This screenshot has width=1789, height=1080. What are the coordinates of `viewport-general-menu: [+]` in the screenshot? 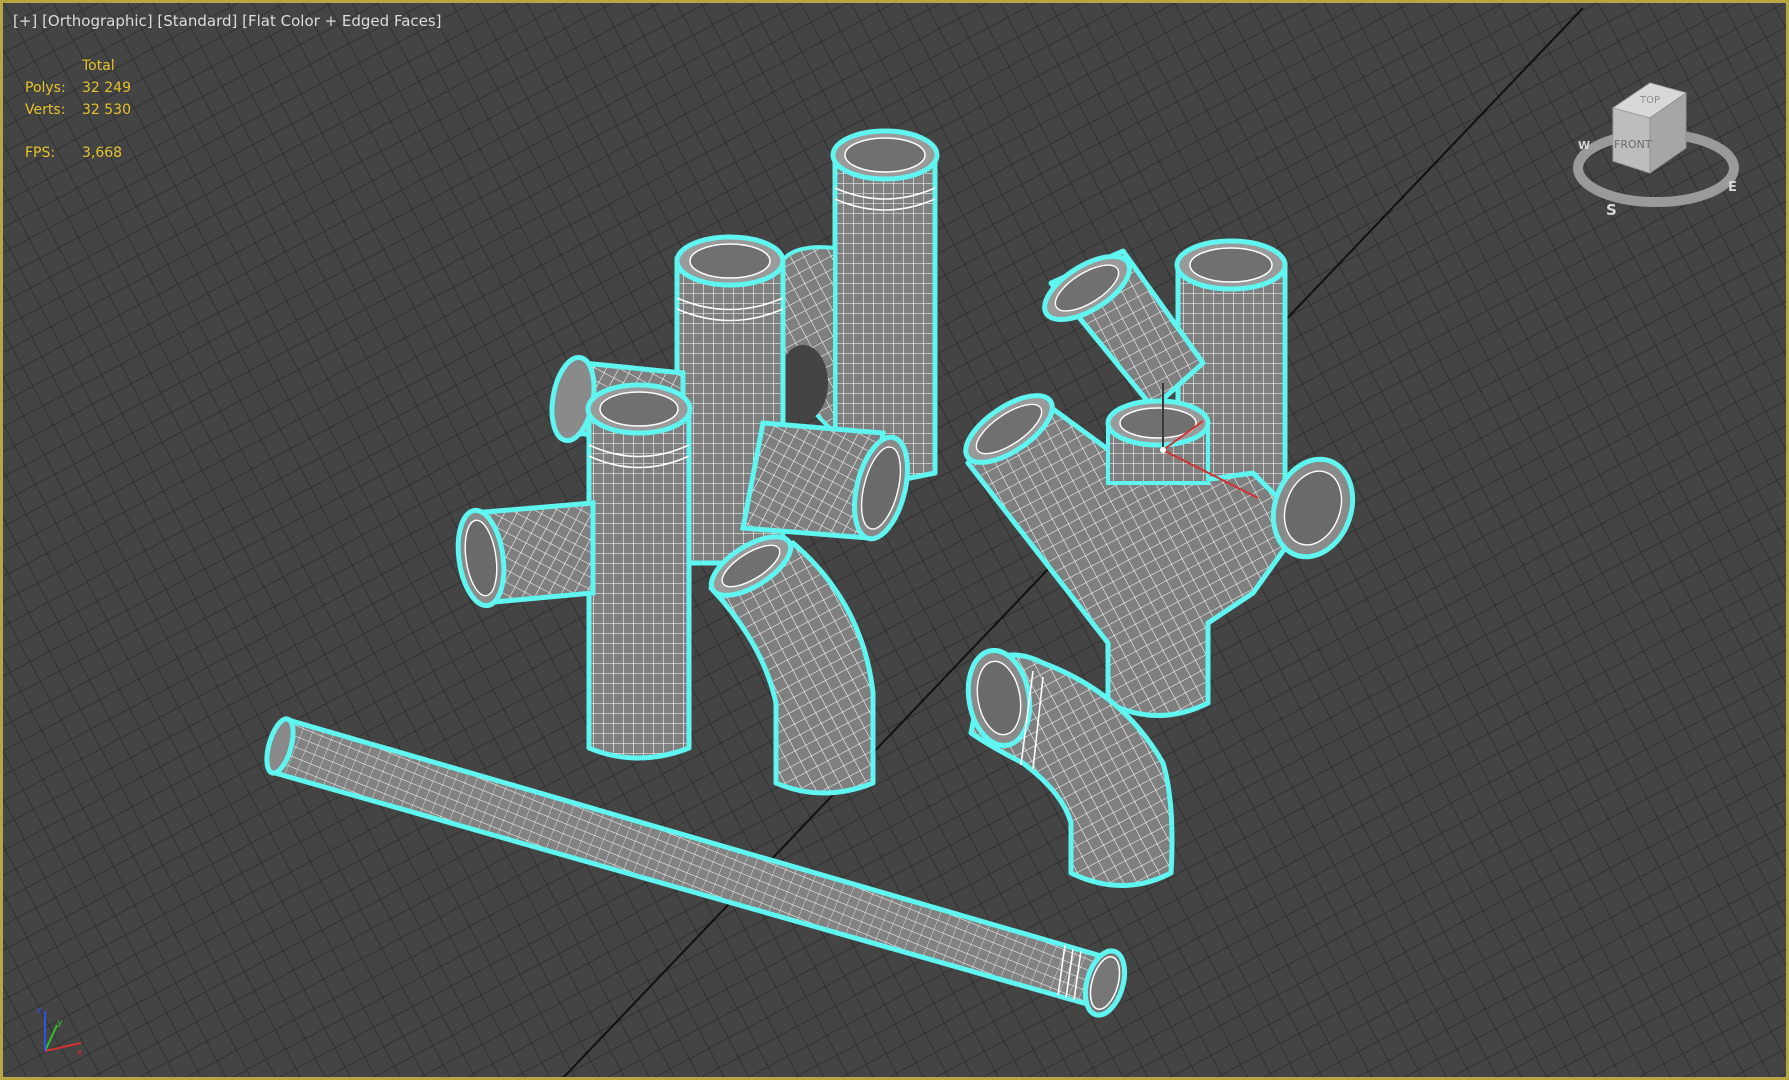 It's located at (25, 21).